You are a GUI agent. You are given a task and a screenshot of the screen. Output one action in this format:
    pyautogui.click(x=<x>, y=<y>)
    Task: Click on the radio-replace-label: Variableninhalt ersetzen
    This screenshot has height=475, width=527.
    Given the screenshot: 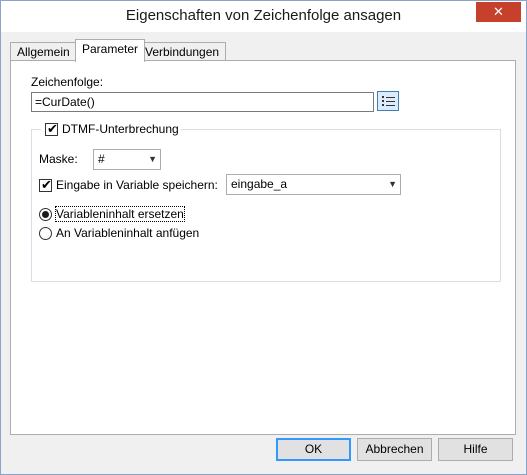 What is the action you would take?
    pyautogui.click(x=120, y=214)
    